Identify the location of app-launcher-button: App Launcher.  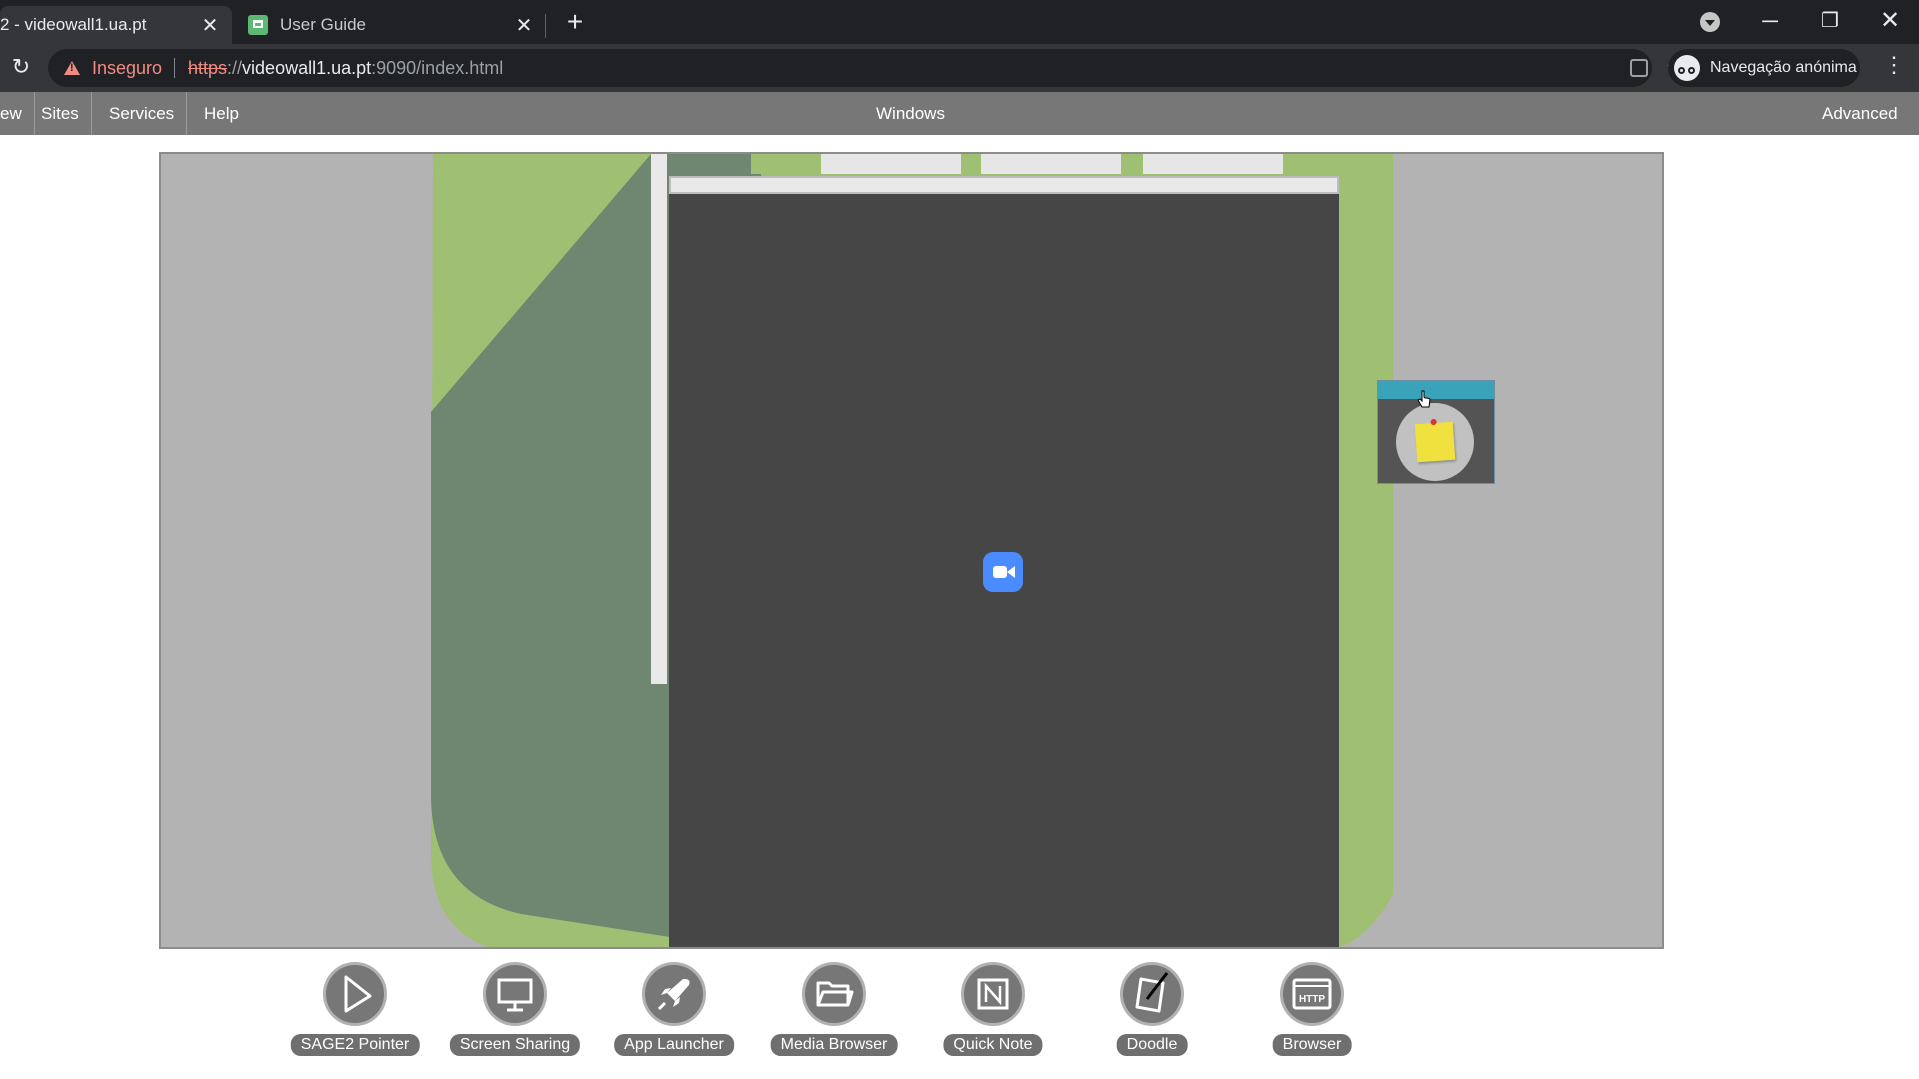
(674, 1012).